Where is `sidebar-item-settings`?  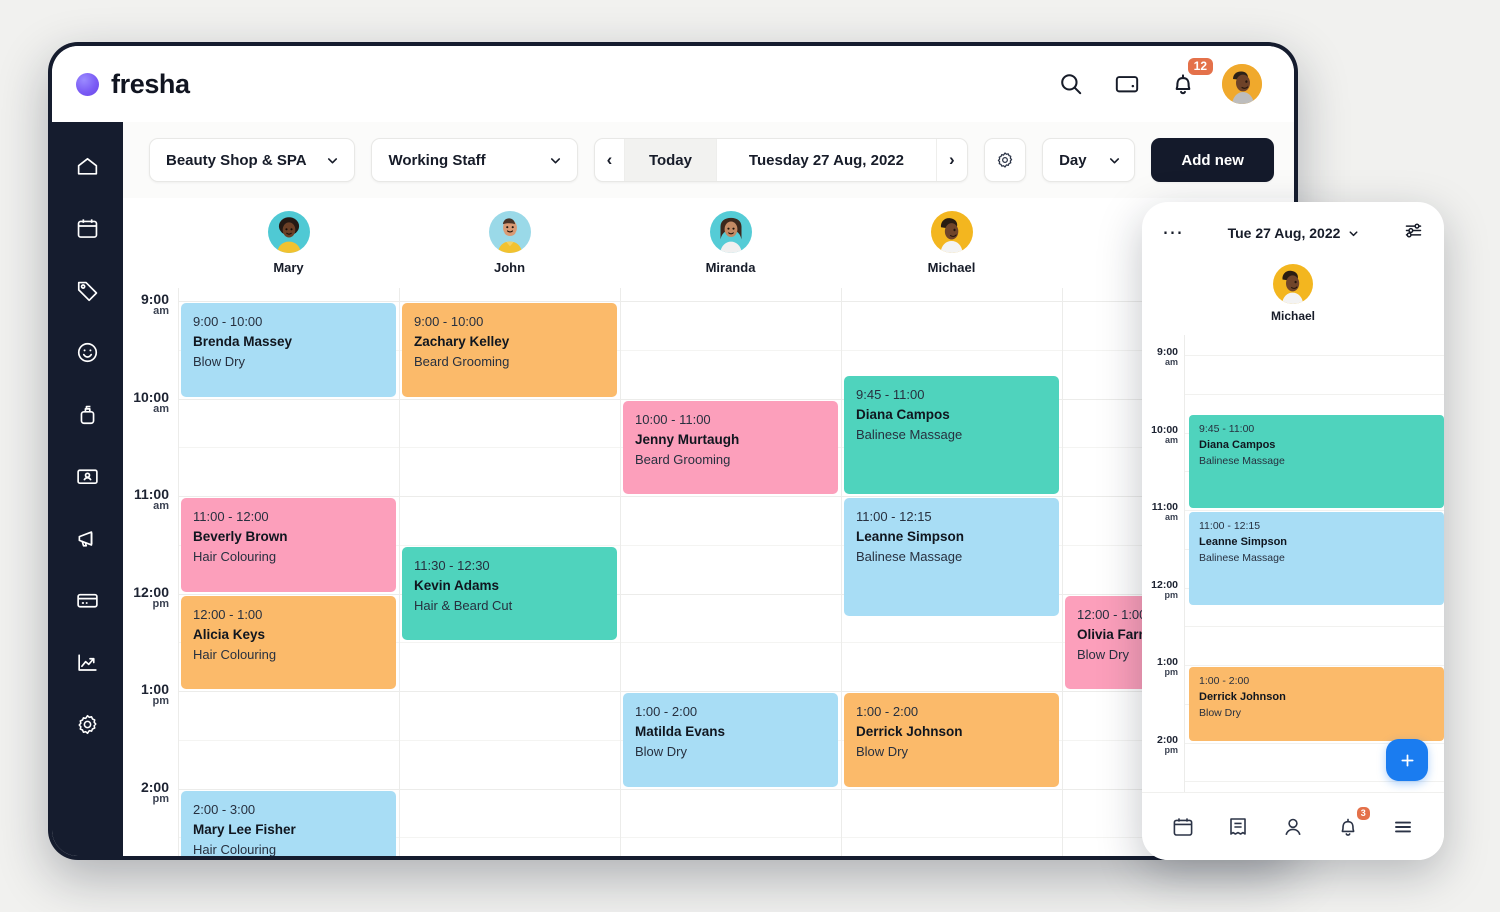
sidebar-item-settings is located at coordinates (88, 724).